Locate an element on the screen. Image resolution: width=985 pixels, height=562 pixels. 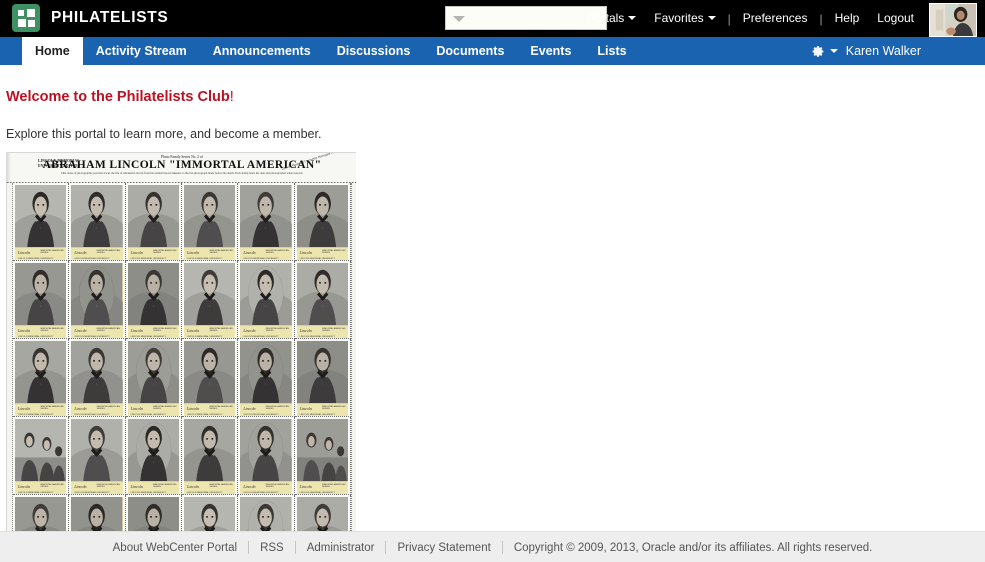
caret-down-icon is located at coordinates (459, 19).